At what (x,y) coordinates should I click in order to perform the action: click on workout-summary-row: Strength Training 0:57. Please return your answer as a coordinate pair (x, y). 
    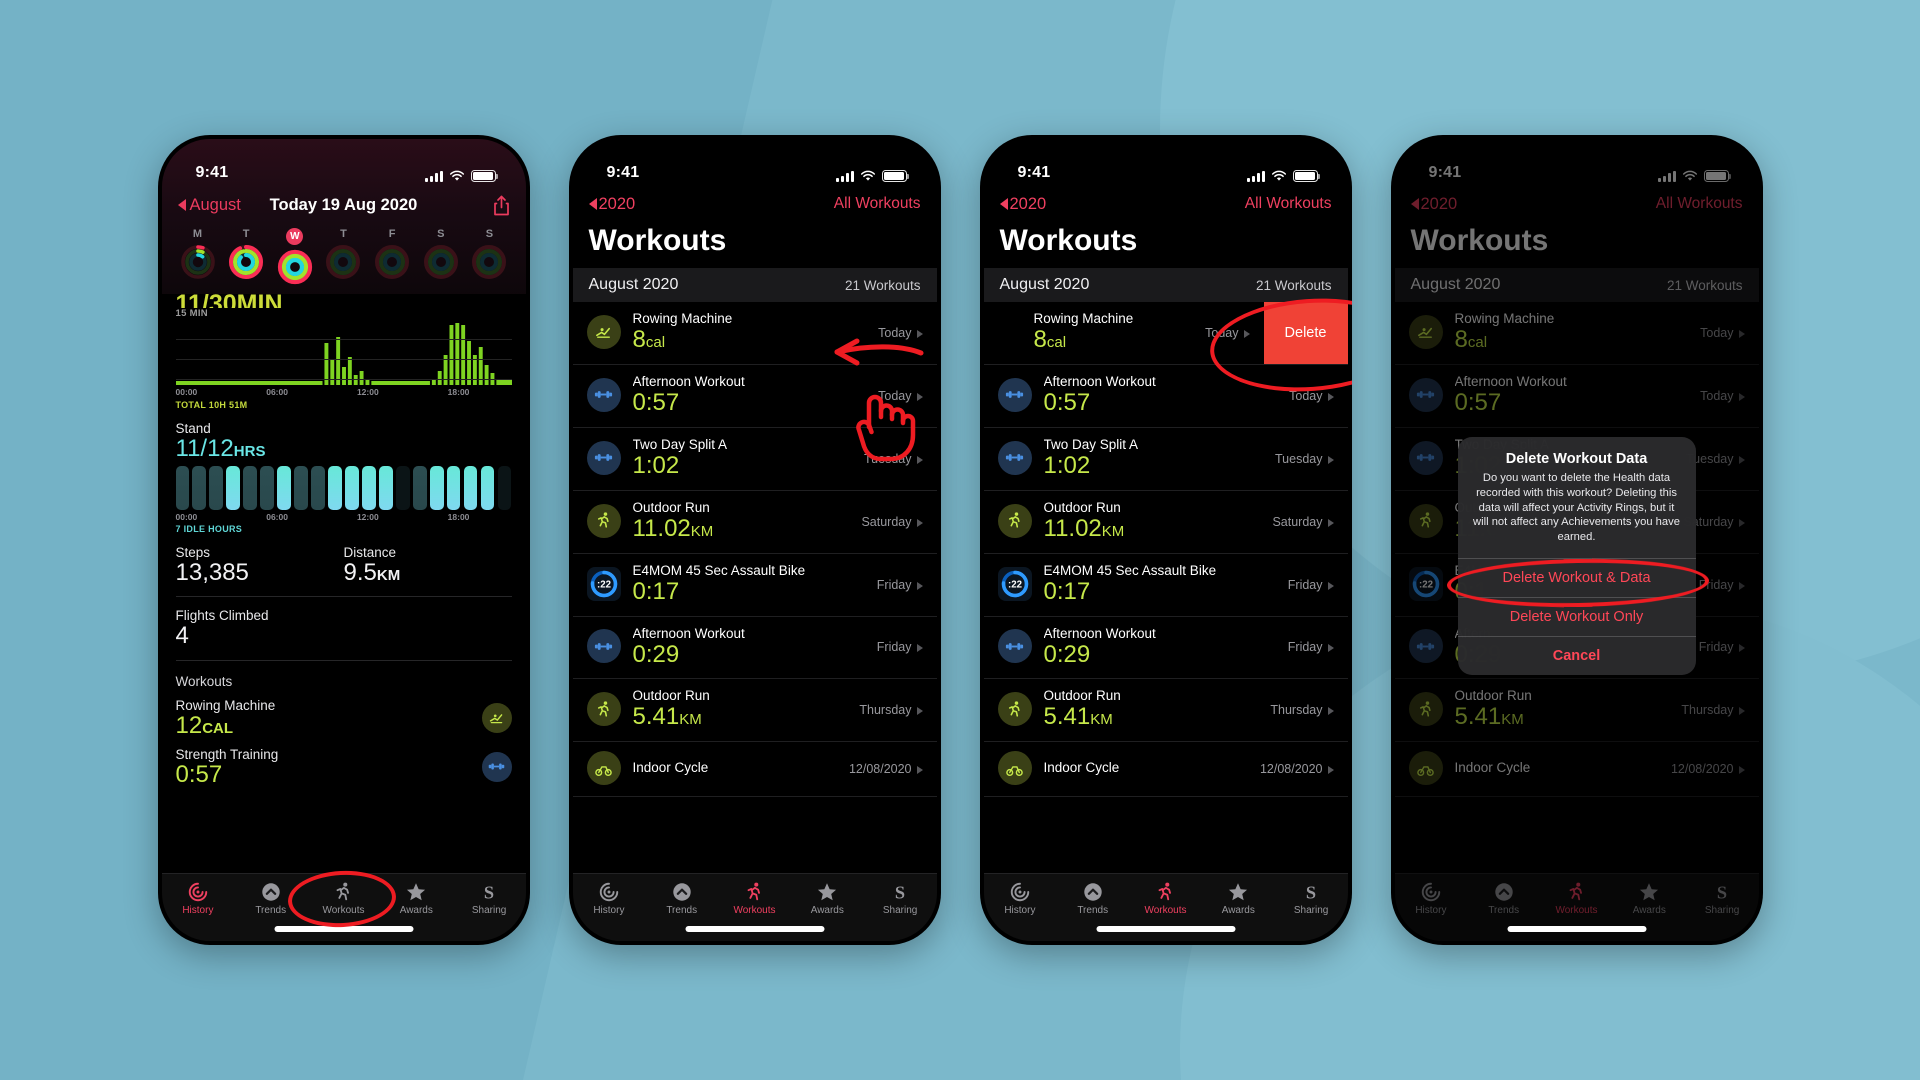
    Looking at the image, I should click on (344, 767).